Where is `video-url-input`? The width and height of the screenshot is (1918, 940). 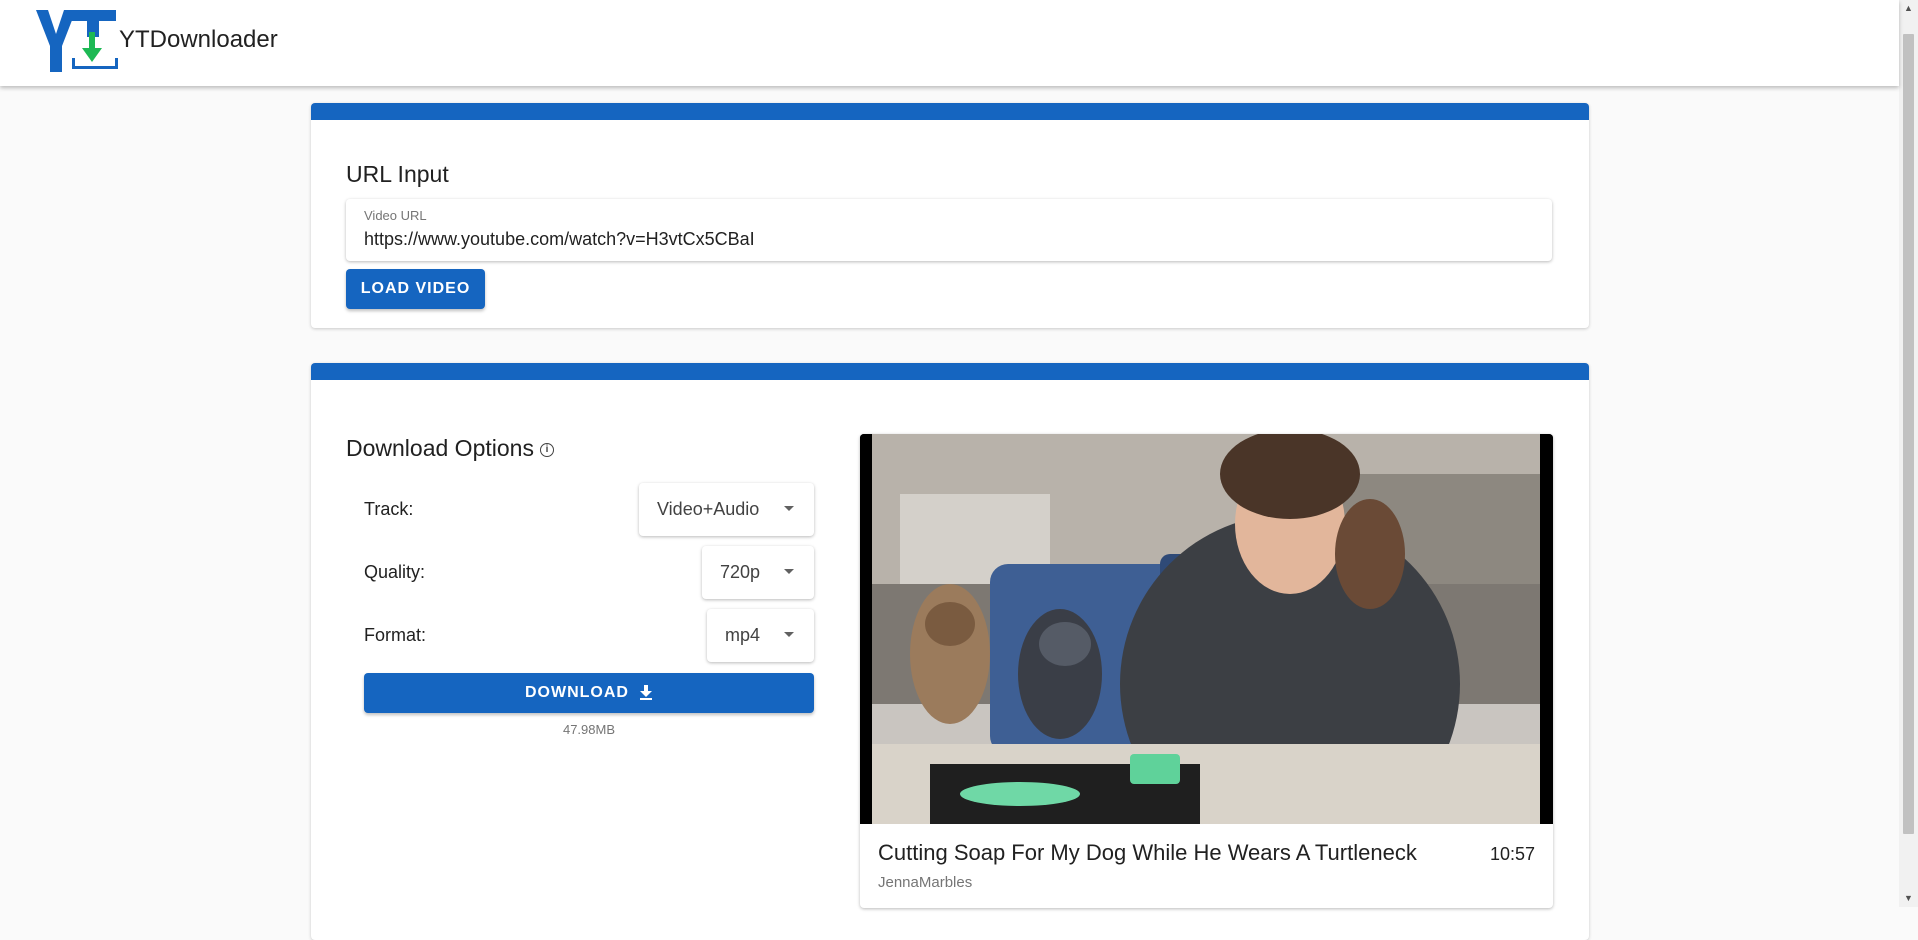 video-url-input is located at coordinates (944, 239).